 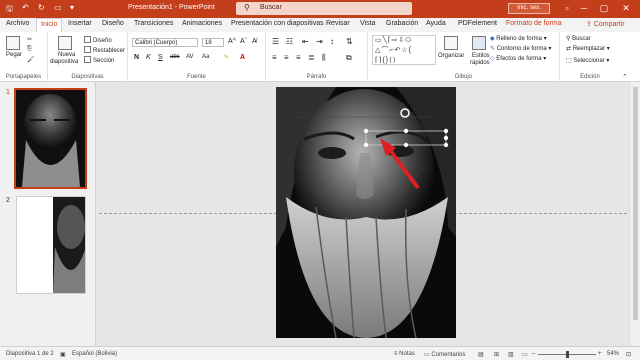 What do you see at coordinates (25, 7) in the screenshot?
I see `undo-icon: ↶` at bounding box center [25, 7].